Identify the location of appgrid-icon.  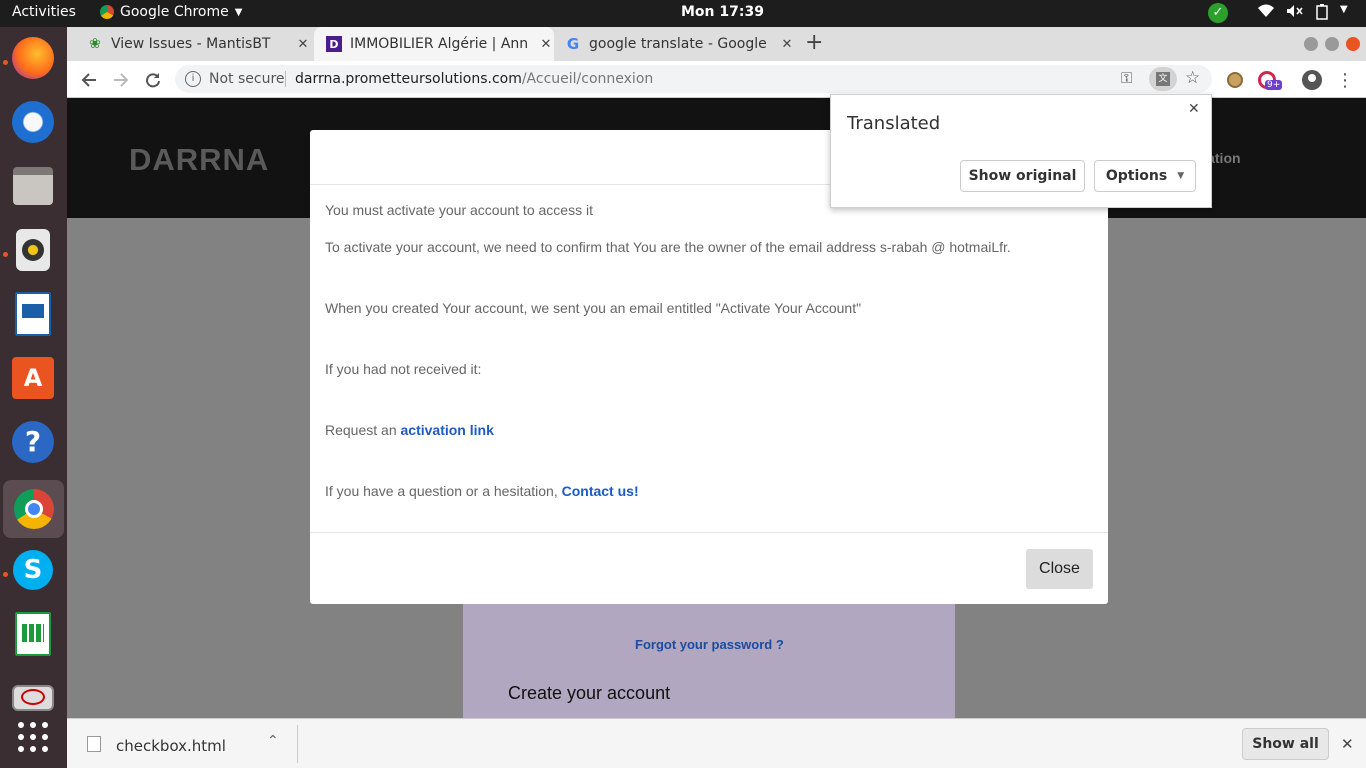
(33, 737).